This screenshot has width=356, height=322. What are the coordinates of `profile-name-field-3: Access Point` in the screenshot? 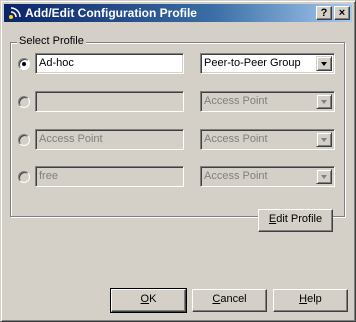 It's located at (109, 139).